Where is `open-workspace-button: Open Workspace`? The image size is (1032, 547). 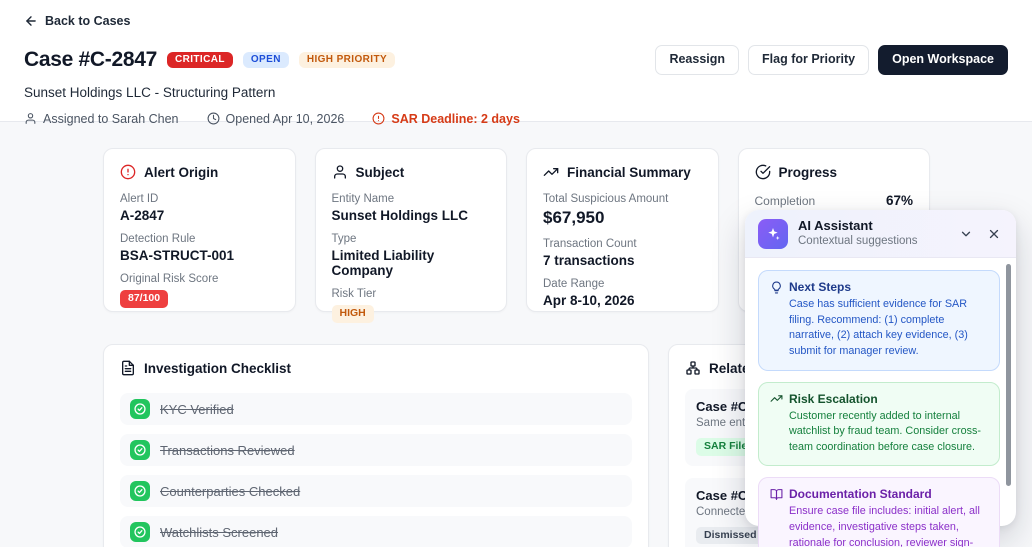
open-workspace-button: Open Workspace is located at coordinates (943, 60).